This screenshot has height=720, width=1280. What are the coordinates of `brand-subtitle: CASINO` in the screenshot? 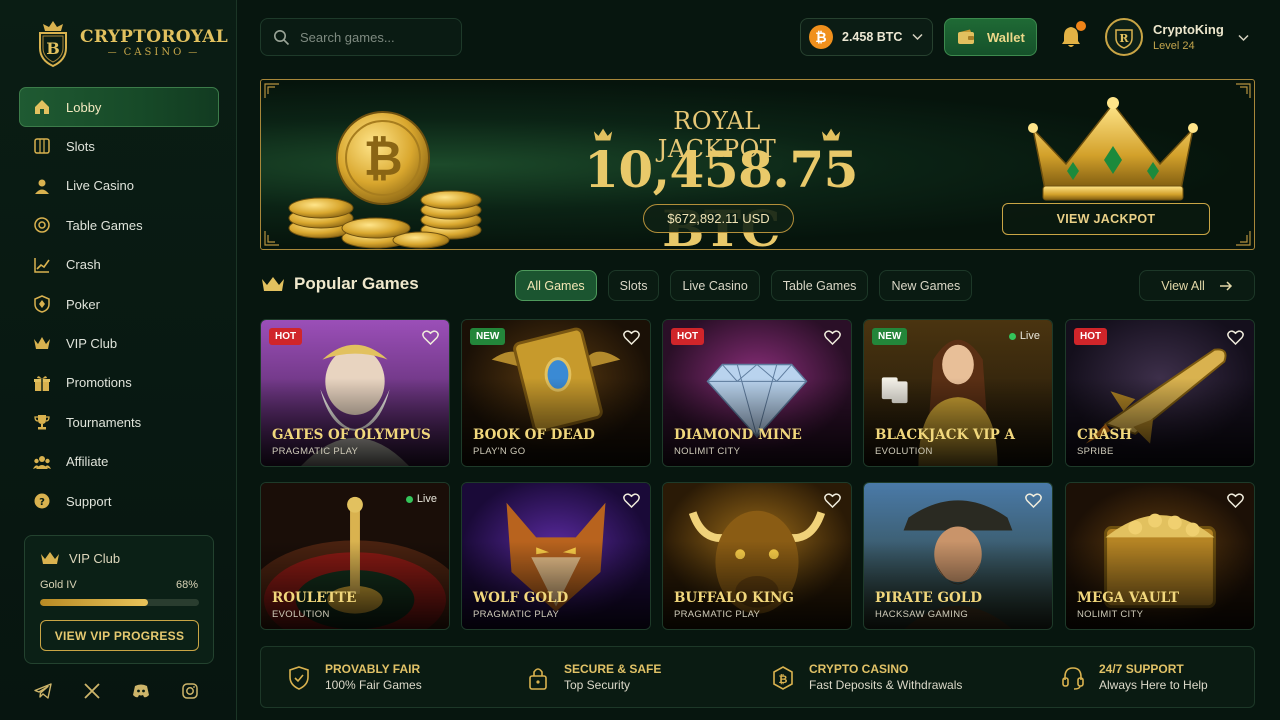 It's located at (154, 53).